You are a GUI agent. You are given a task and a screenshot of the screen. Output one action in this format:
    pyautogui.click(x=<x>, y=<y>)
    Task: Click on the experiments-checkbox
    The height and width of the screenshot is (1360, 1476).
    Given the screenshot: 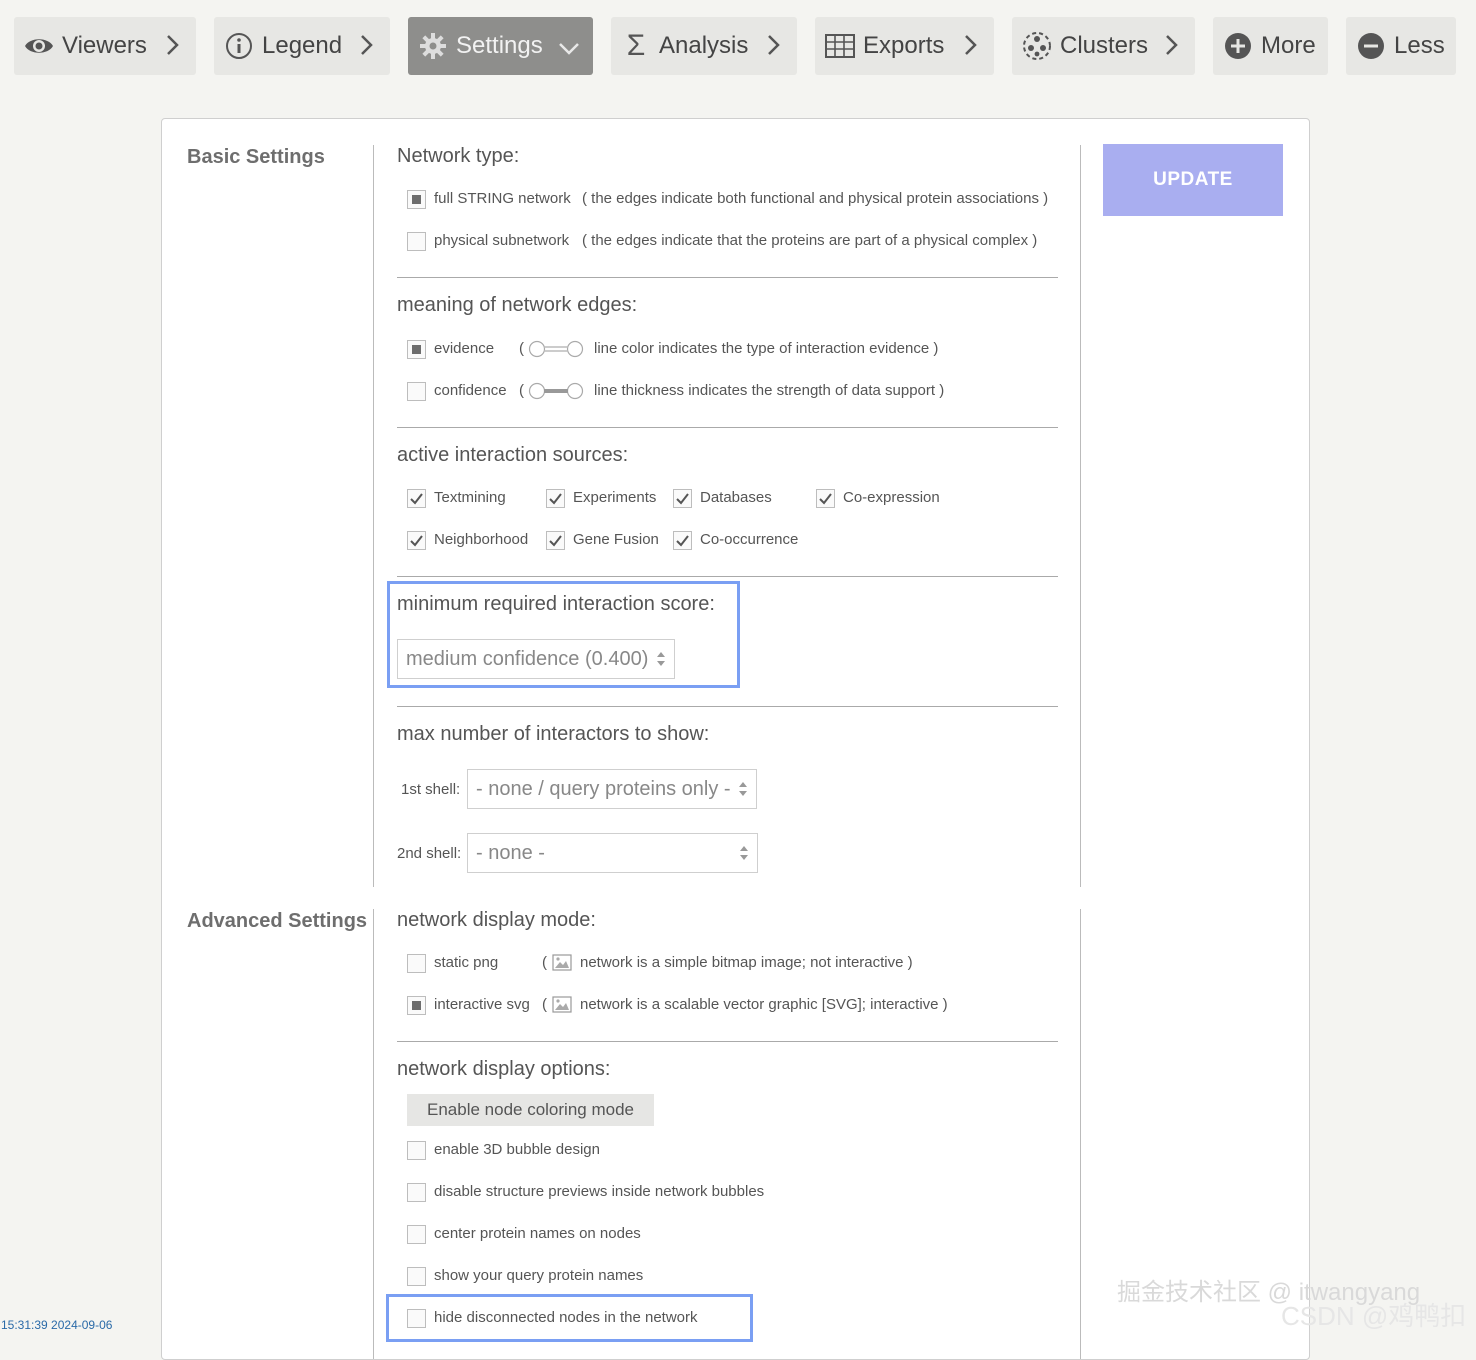 What is the action you would take?
    pyautogui.click(x=555, y=498)
    